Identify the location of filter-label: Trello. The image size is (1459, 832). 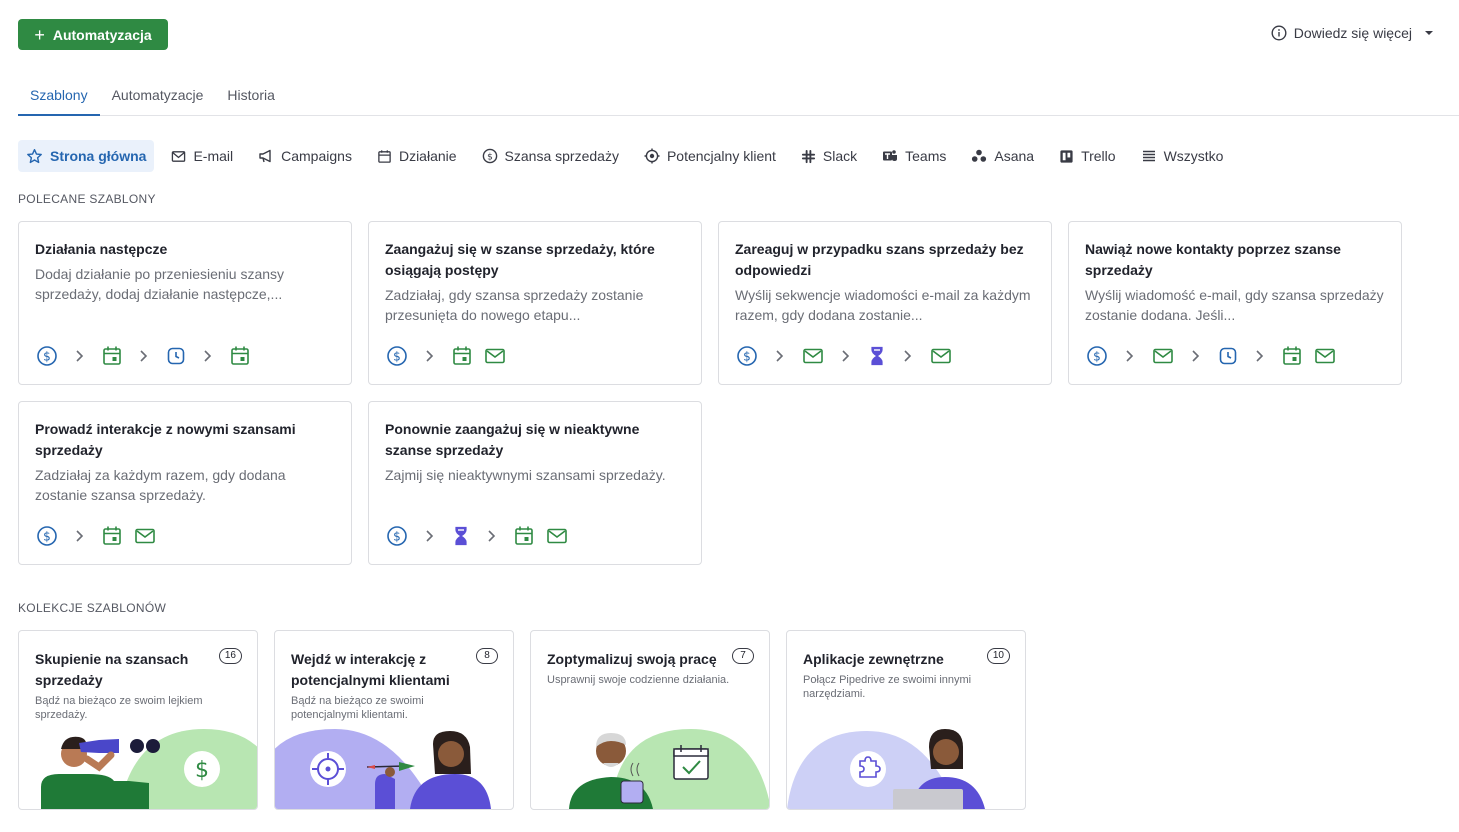
(1098, 156).